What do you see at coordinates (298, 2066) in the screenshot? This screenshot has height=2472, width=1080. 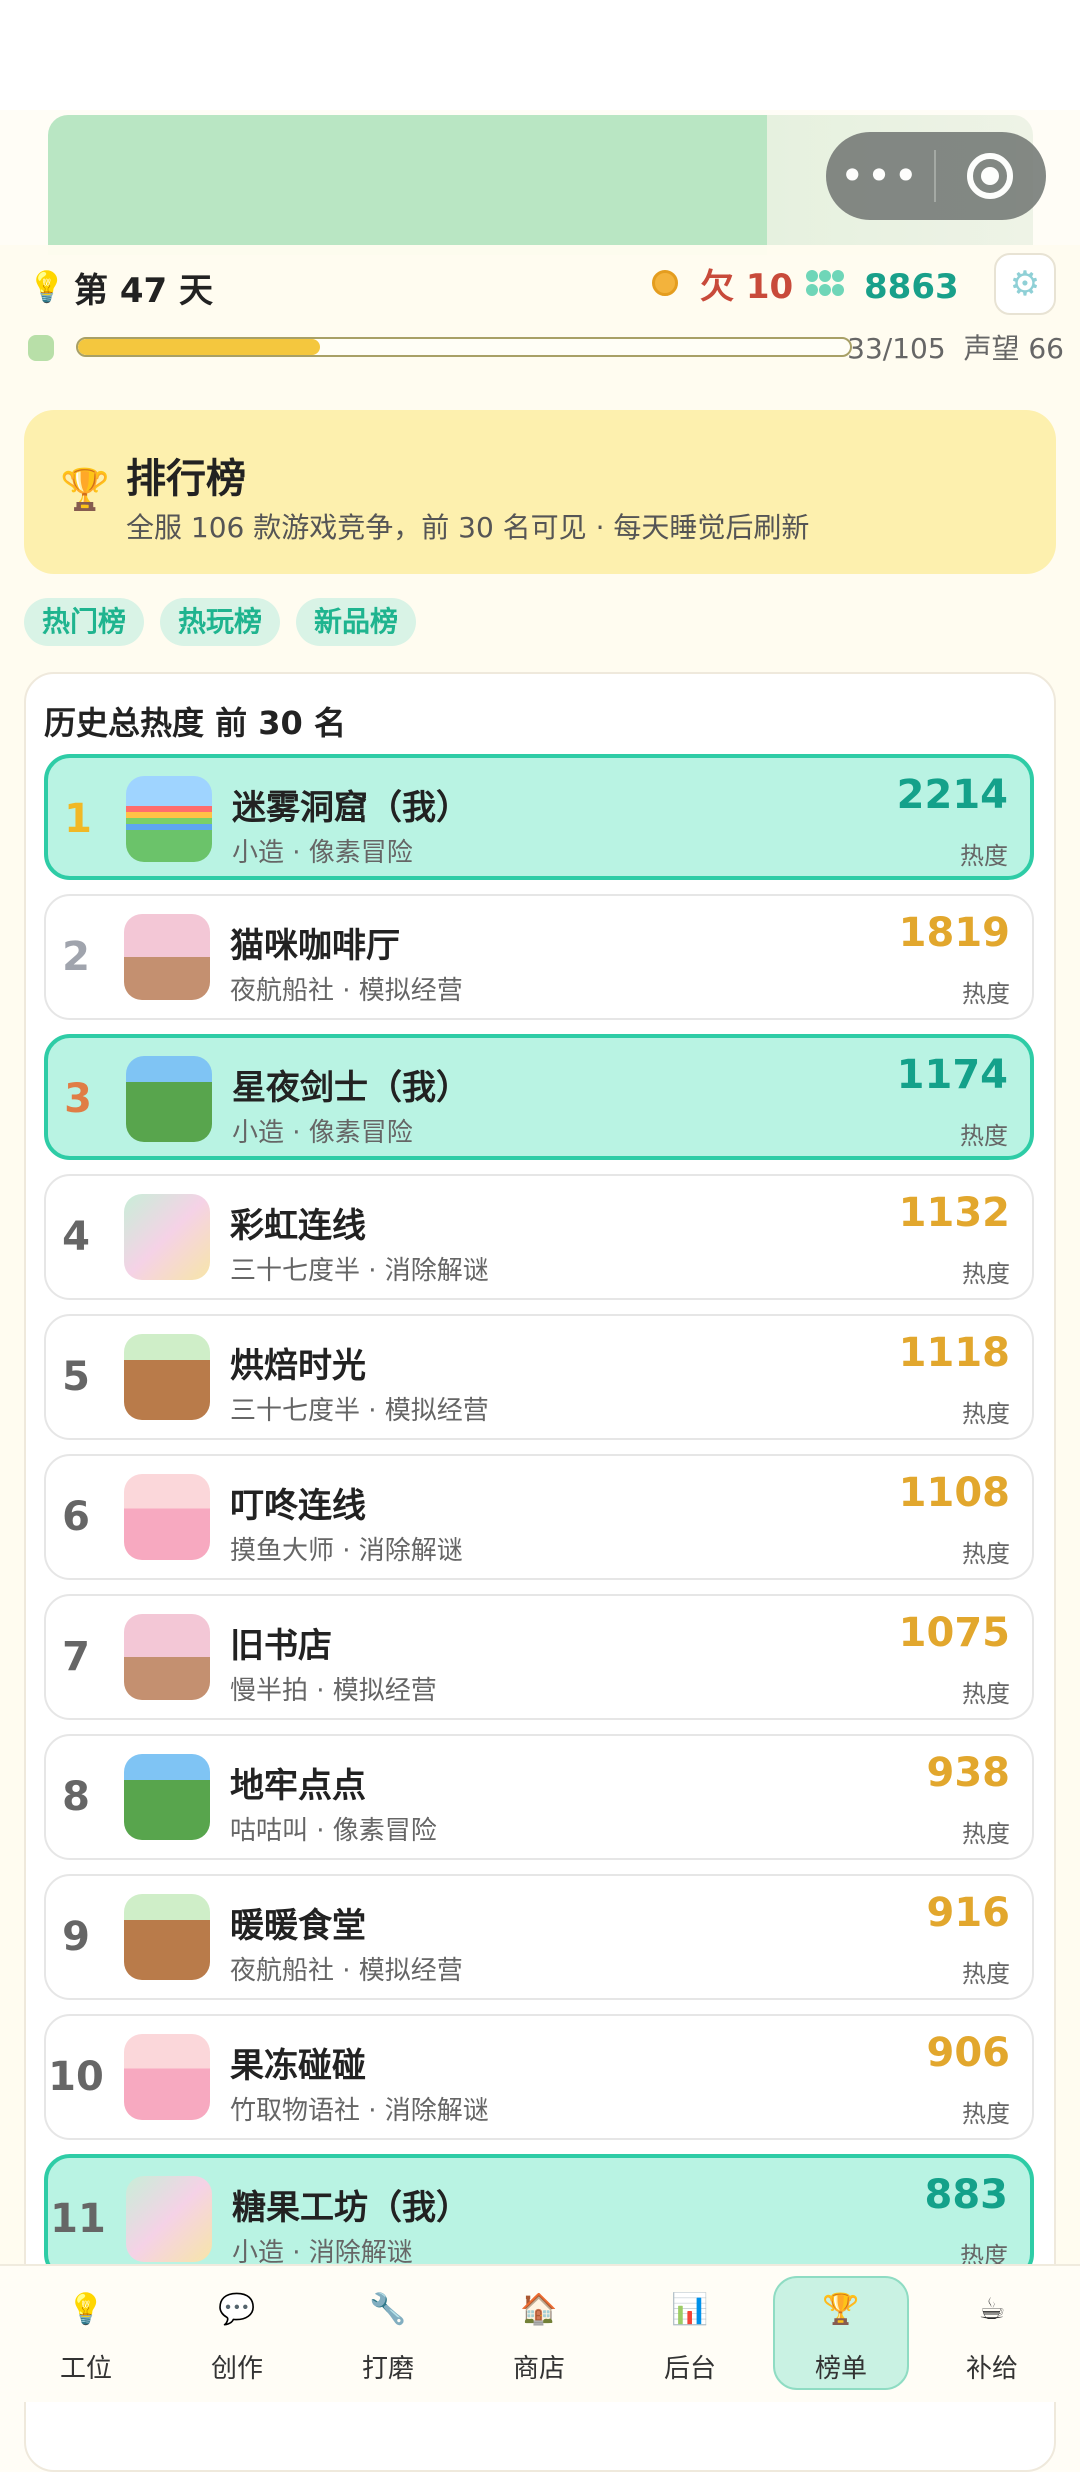 I see `game-name: 果冻碰碰` at bounding box center [298, 2066].